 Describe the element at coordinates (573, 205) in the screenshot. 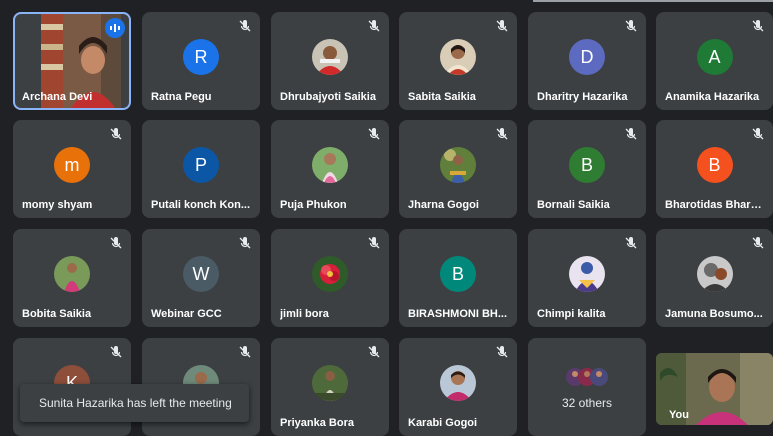

I see `participant-name: Bornali Saikia` at that location.